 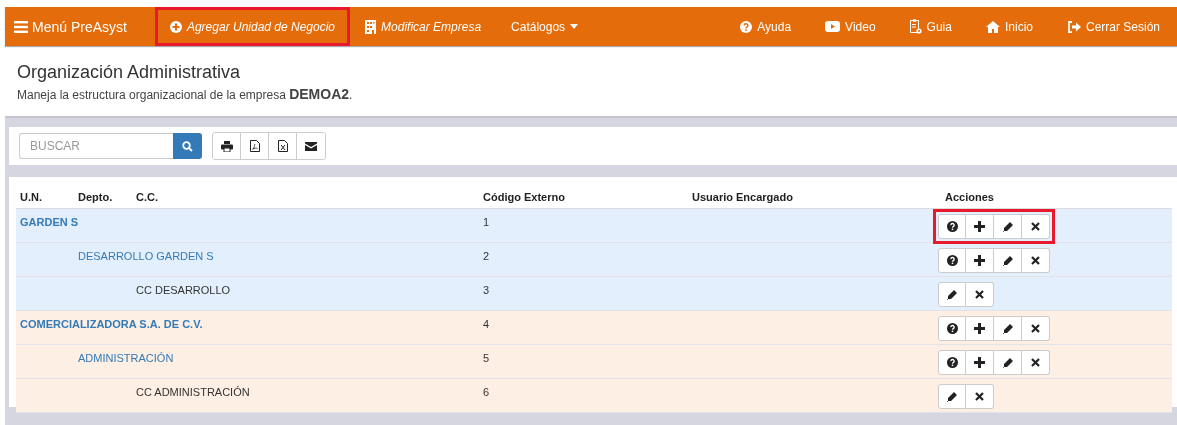 What do you see at coordinates (175, 26) in the screenshot?
I see `plus-circle-icon` at bounding box center [175, 26].